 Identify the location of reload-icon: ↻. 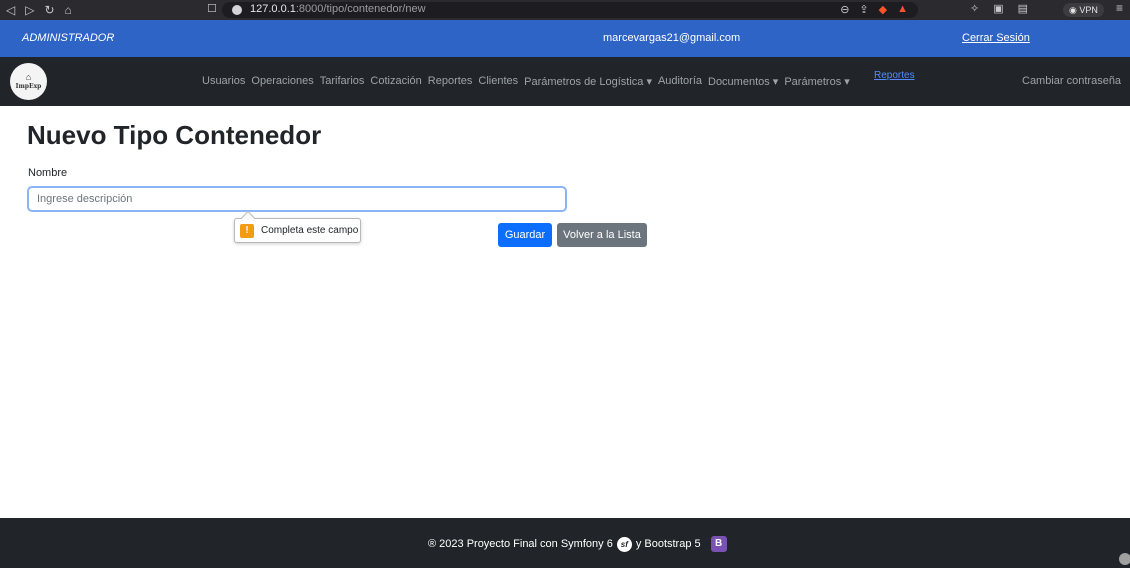
(49, 10).